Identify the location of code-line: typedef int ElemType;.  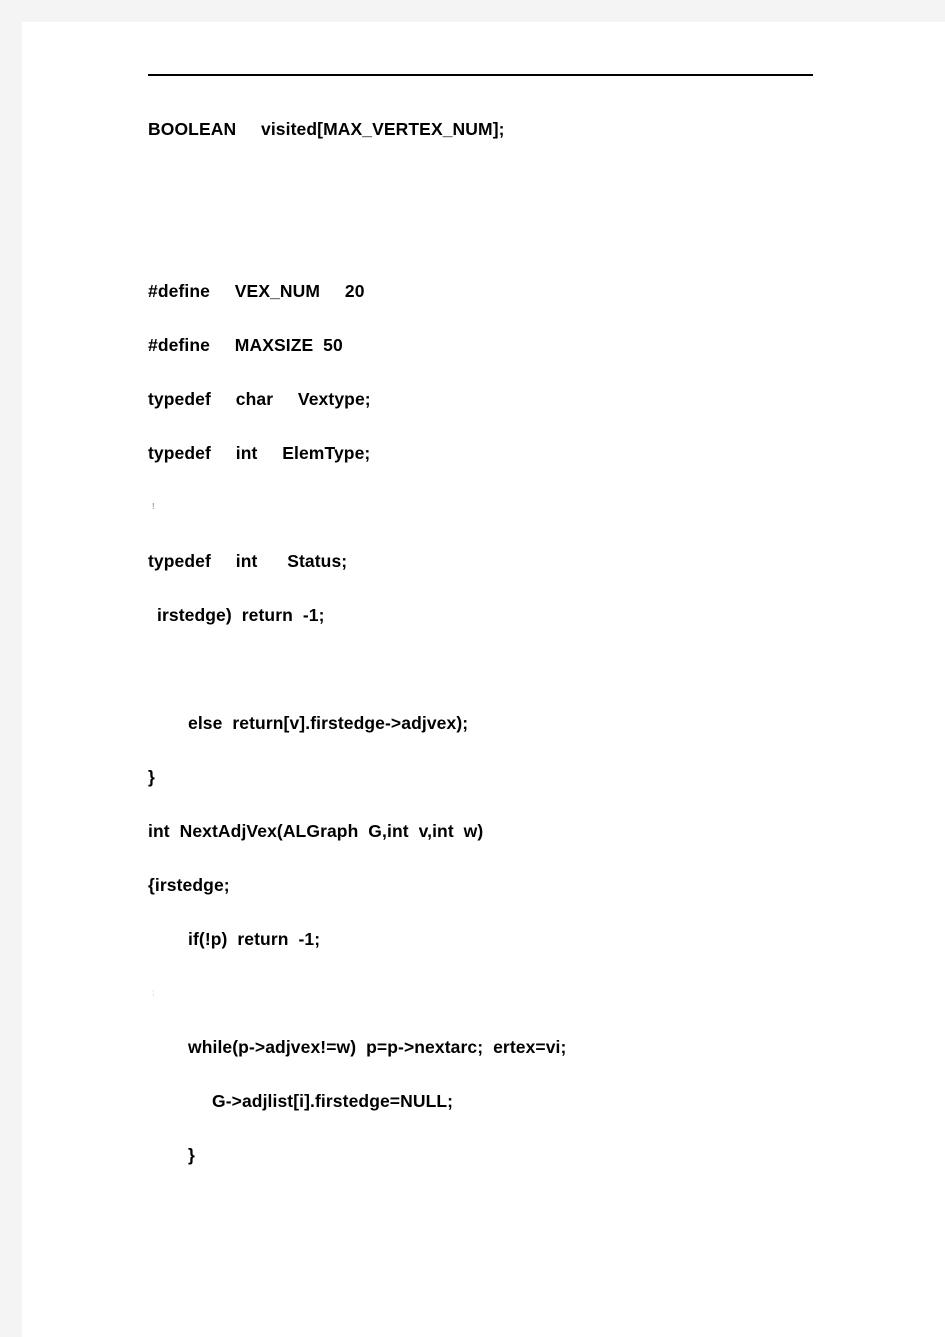
(259, 453).